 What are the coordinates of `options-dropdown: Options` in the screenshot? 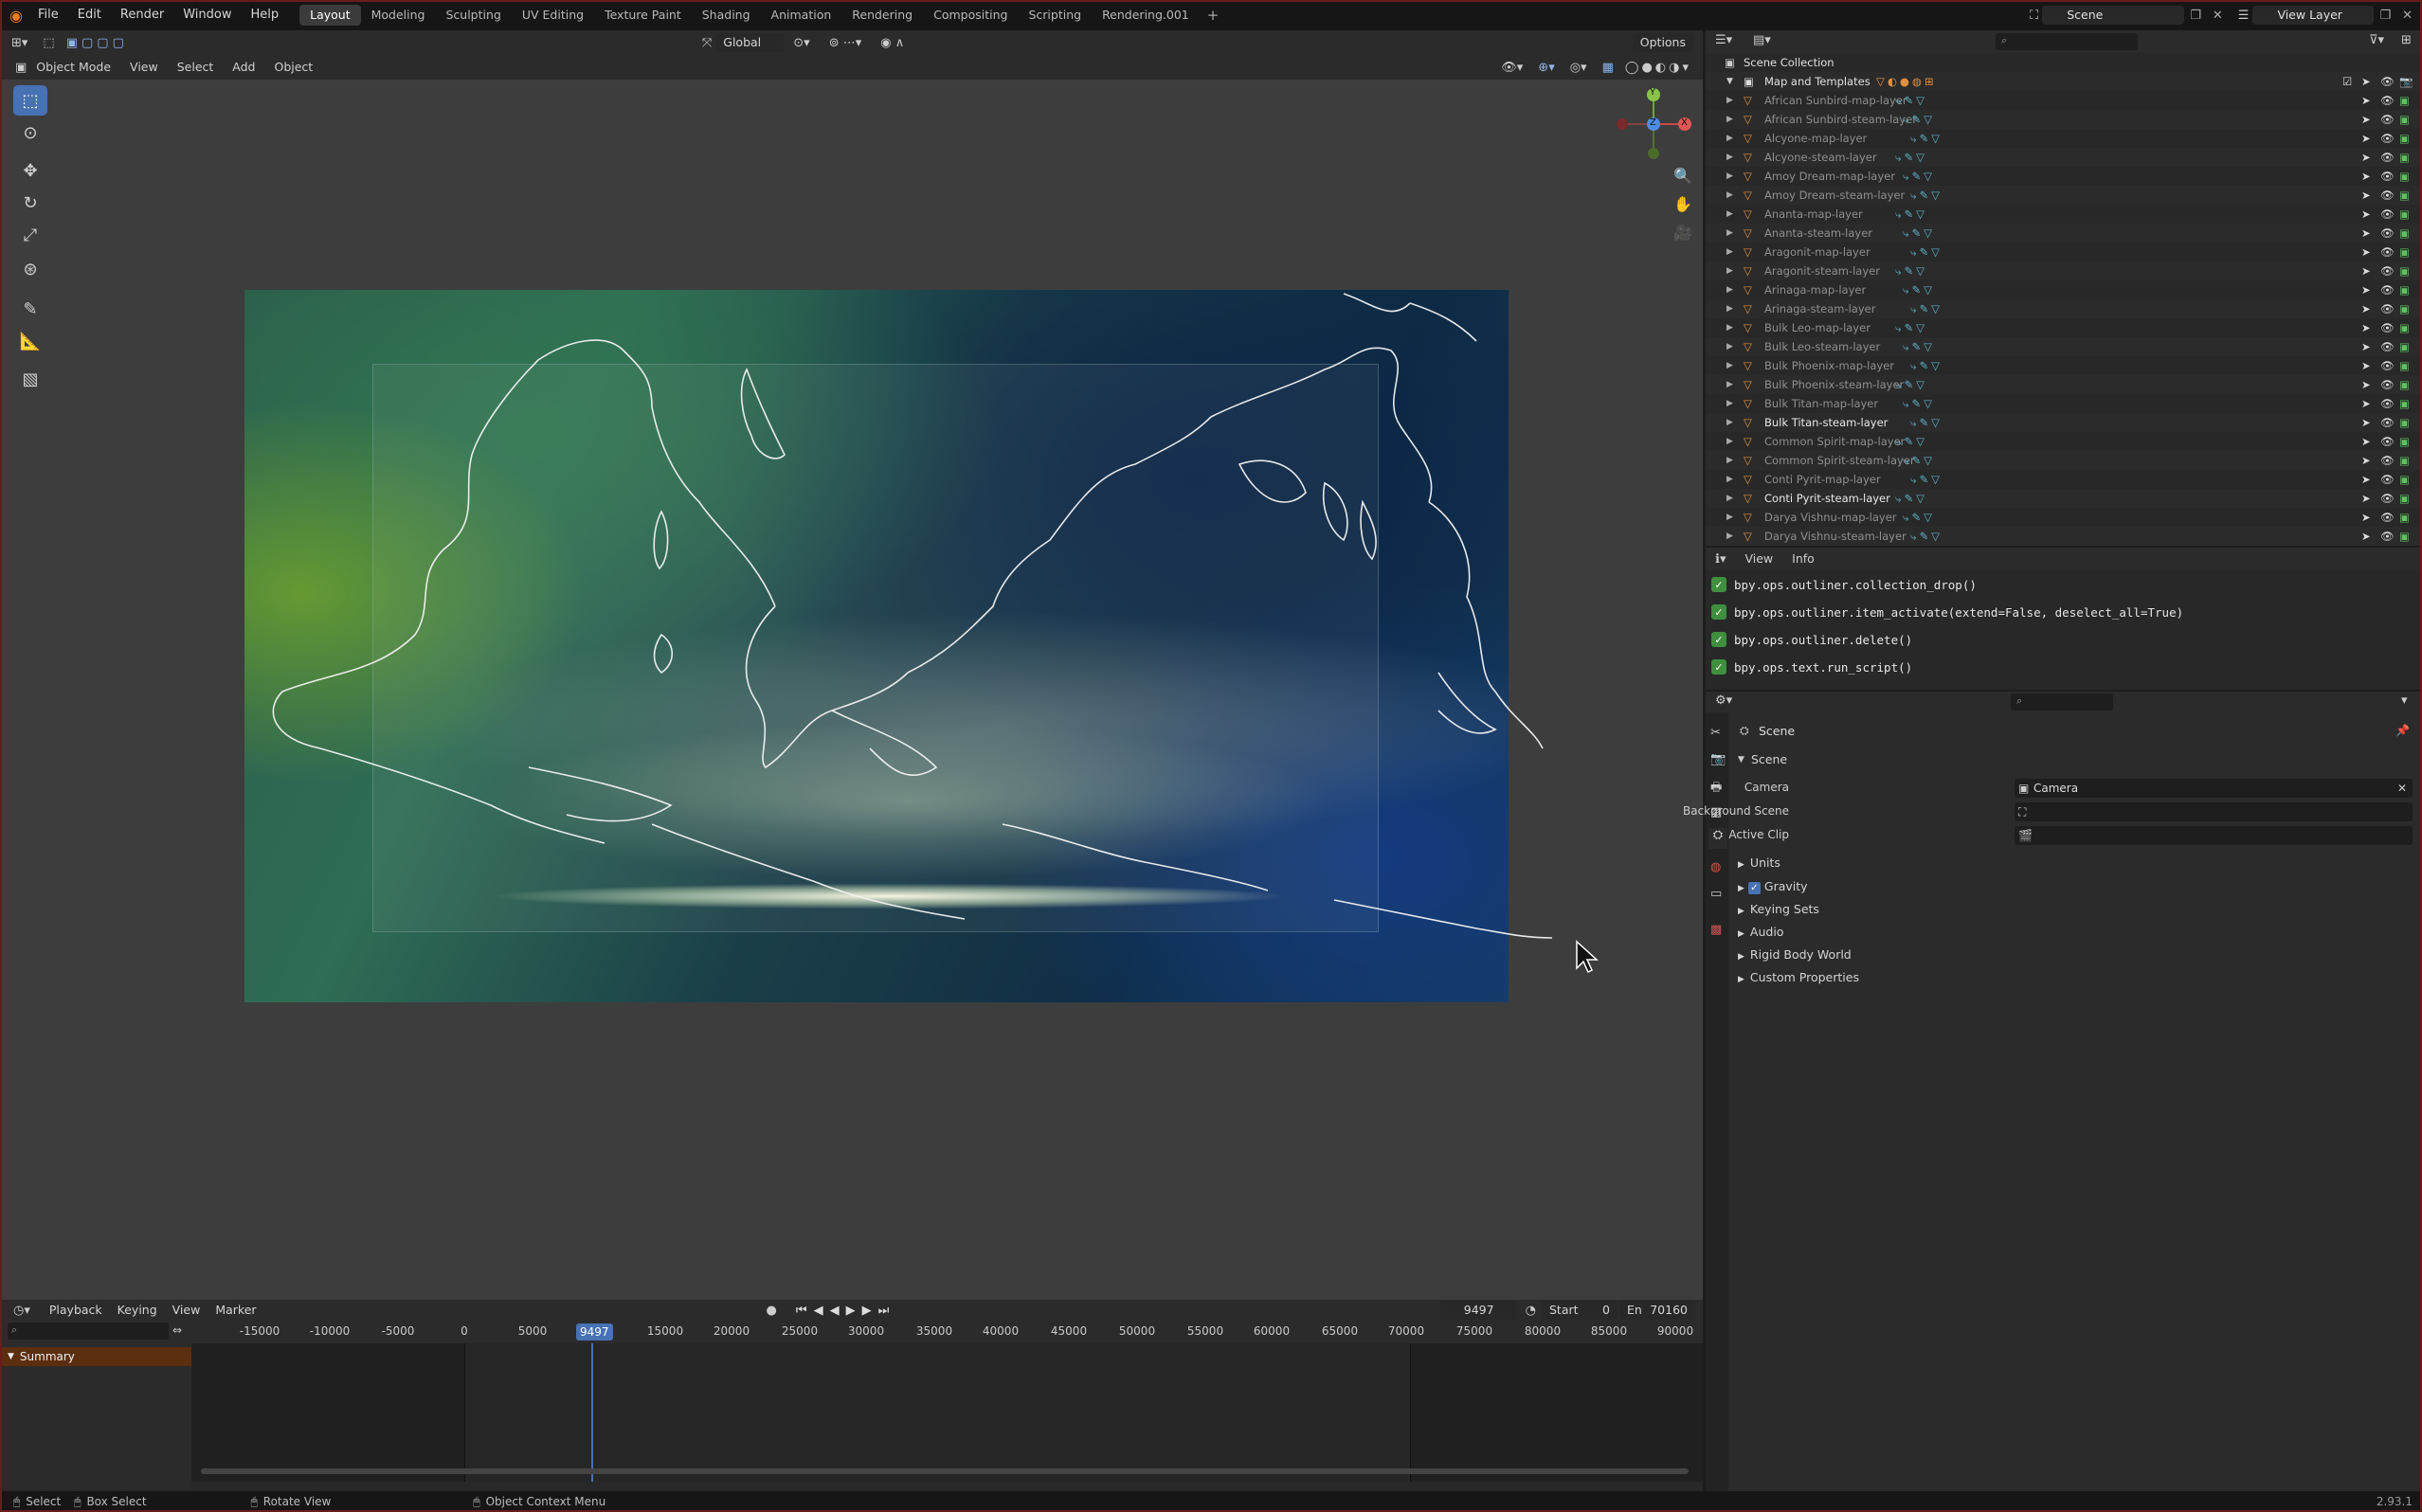 It's located at (1662, 42).